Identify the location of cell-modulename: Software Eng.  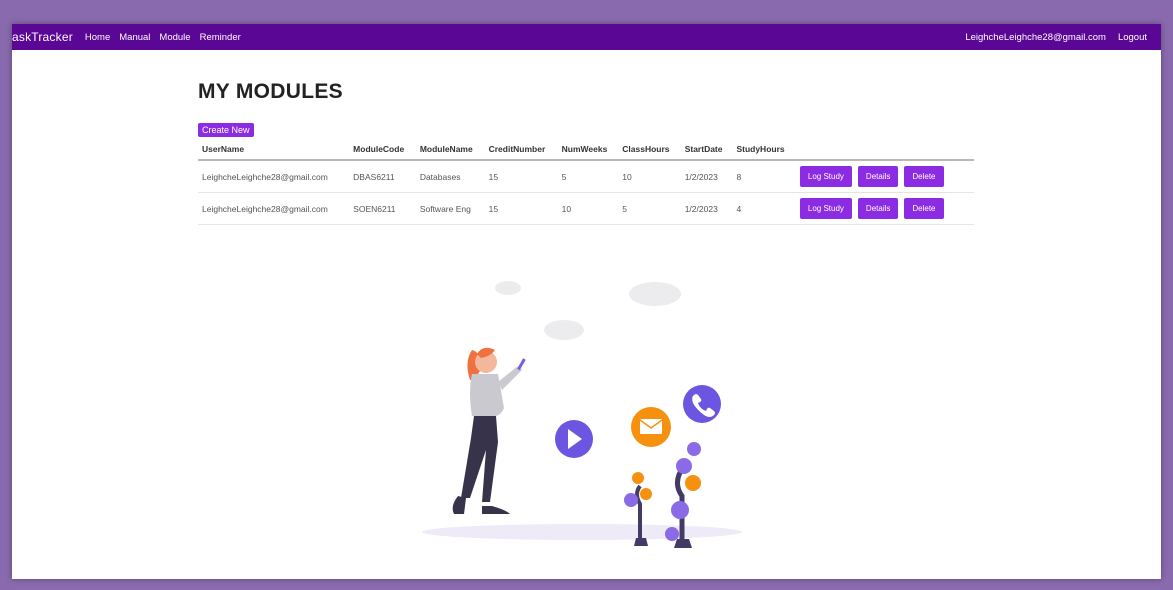
(450, 208).